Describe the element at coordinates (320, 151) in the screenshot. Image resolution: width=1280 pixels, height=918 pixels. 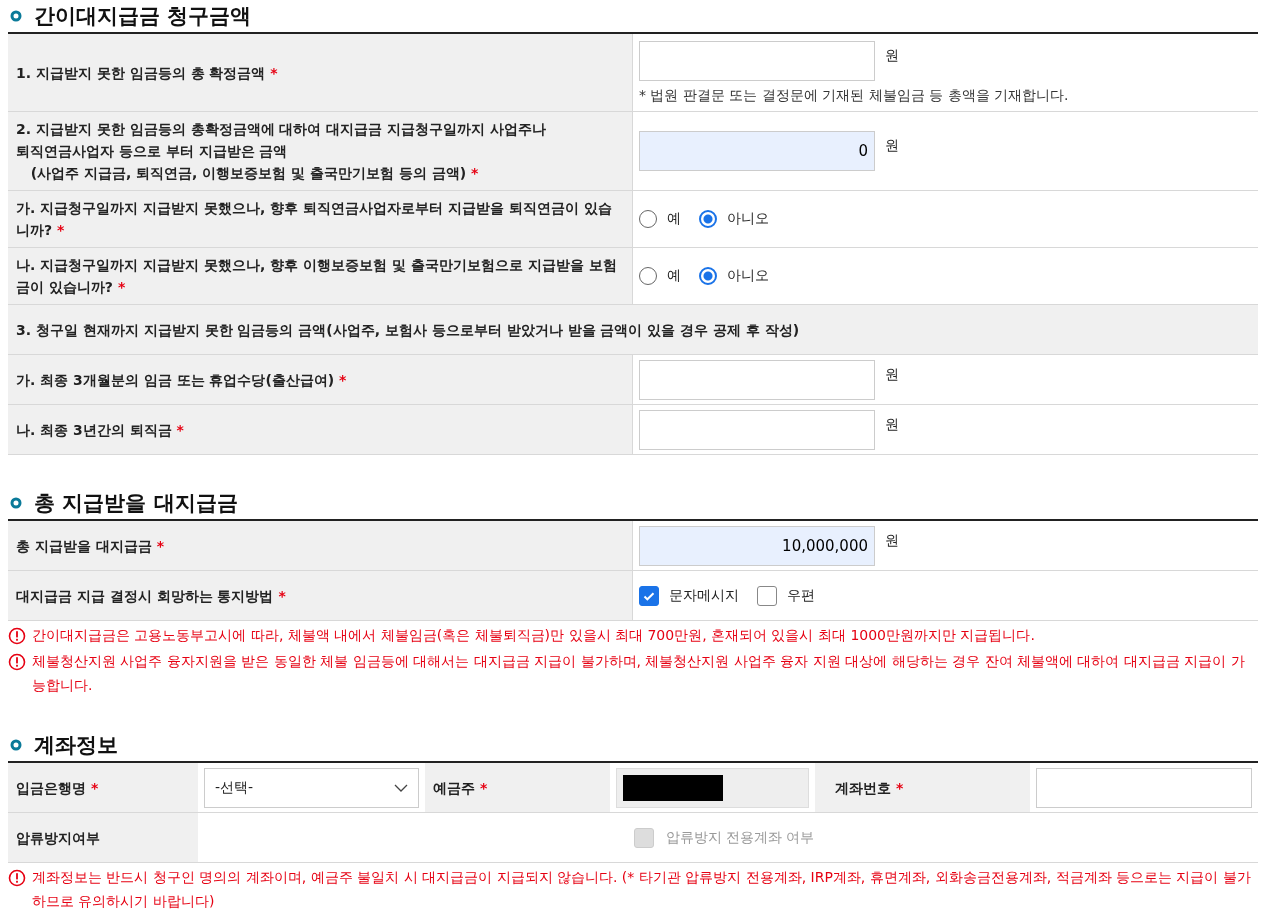
I see `field-label: 2. 지급받지 못한 임금등의 총확정금액에 대하여 대지급금 지급청구일까지 사업주나 퇴직연금사업자 등으로 부터 지급받은 금액 (사업주 지급금, 퇴직연금, 이행보증보험 및 출국만기보험 등의 금액) *` at that location.